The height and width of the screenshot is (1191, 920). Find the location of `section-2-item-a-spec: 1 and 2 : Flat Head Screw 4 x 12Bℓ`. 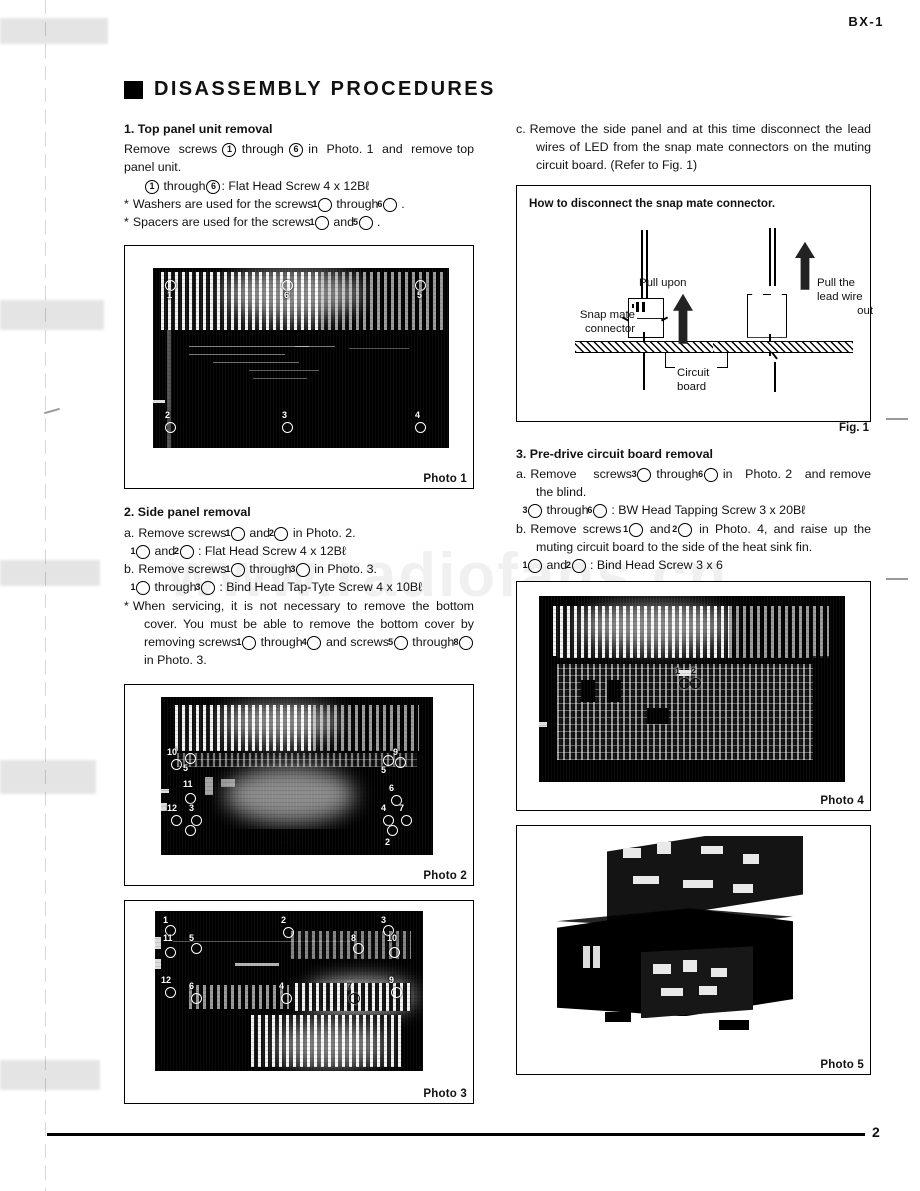

section-2-item-a-spec: 1 and 2 : Flat Head Screw 4 x 12Bℓ is located at coordinates (238, 551).